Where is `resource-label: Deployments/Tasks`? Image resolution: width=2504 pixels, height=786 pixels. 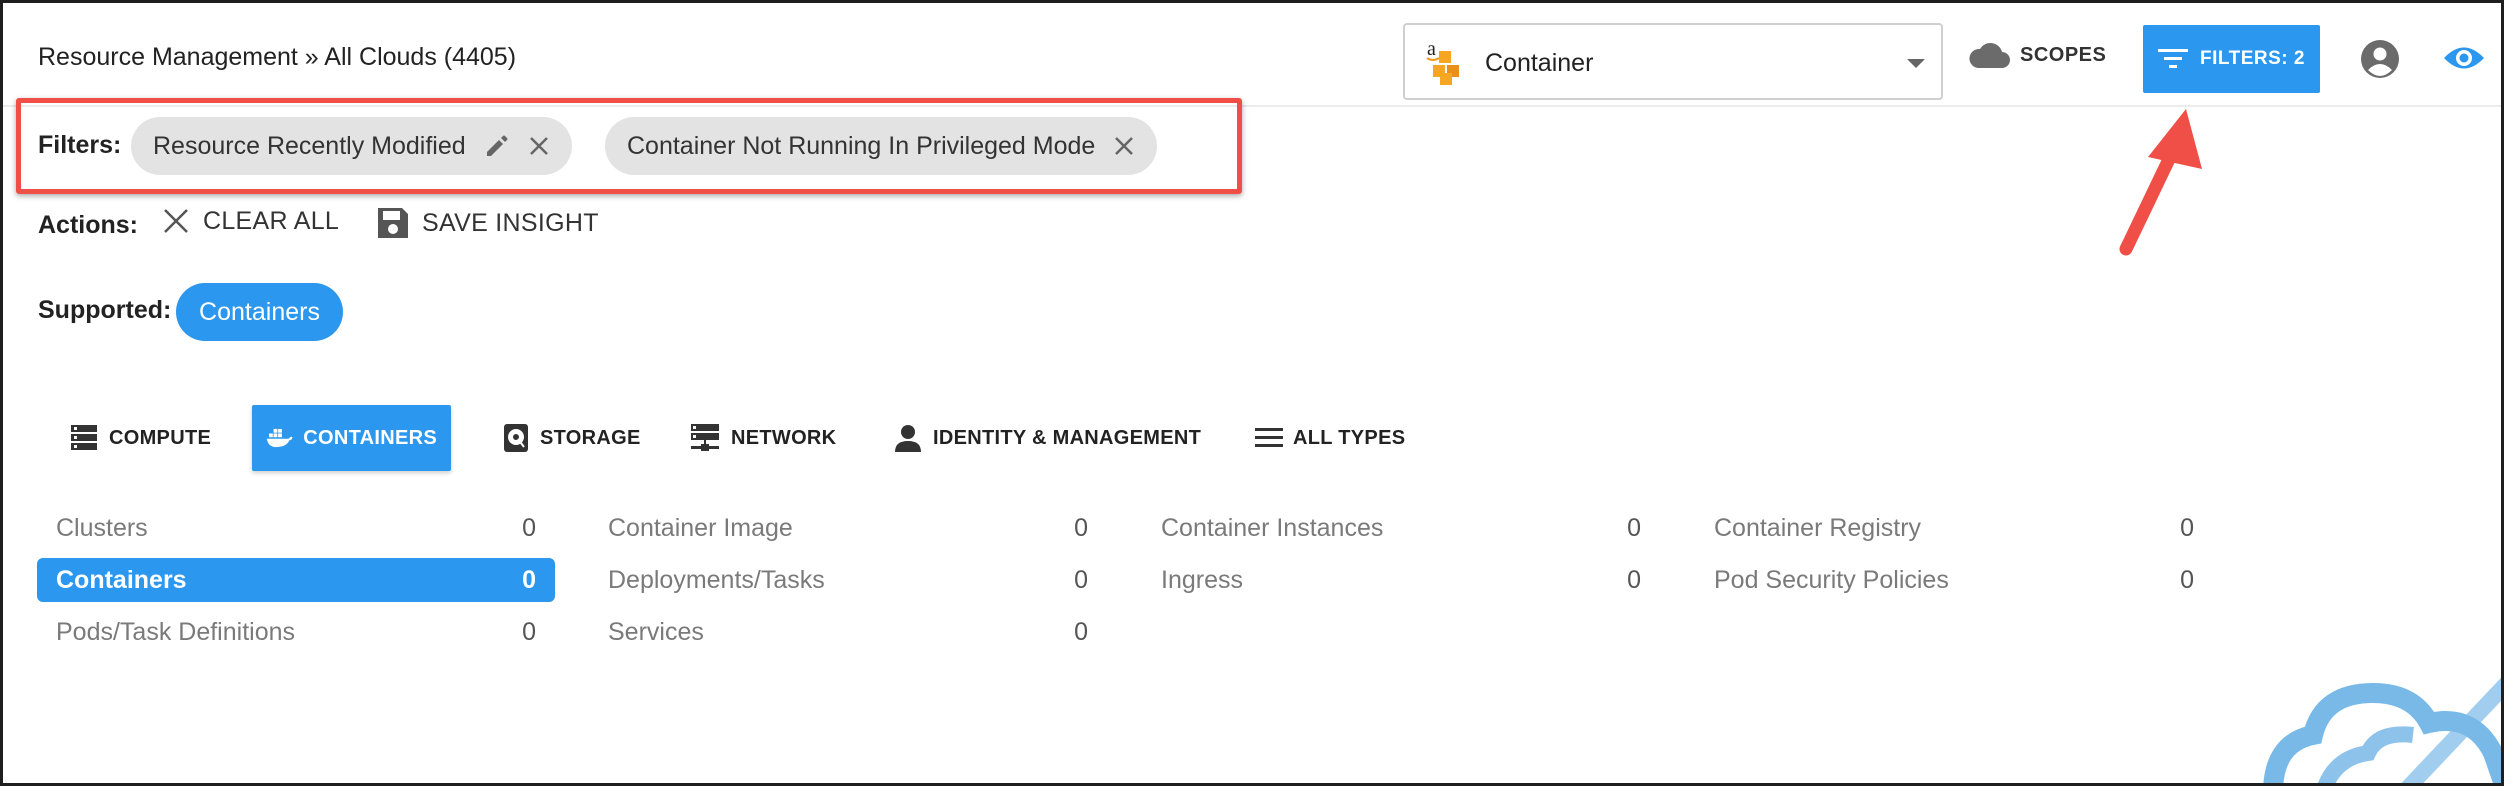 resource-label: Deployments/Tasks is located at coordinates (716, 579).